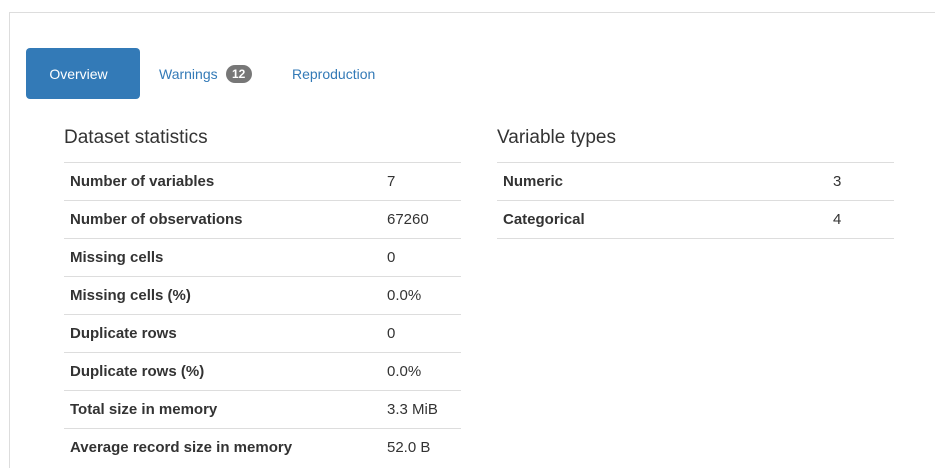  Describe the element at coordinates (420, 219) in the screenshot. I see `stat-value: 67260` at that location.